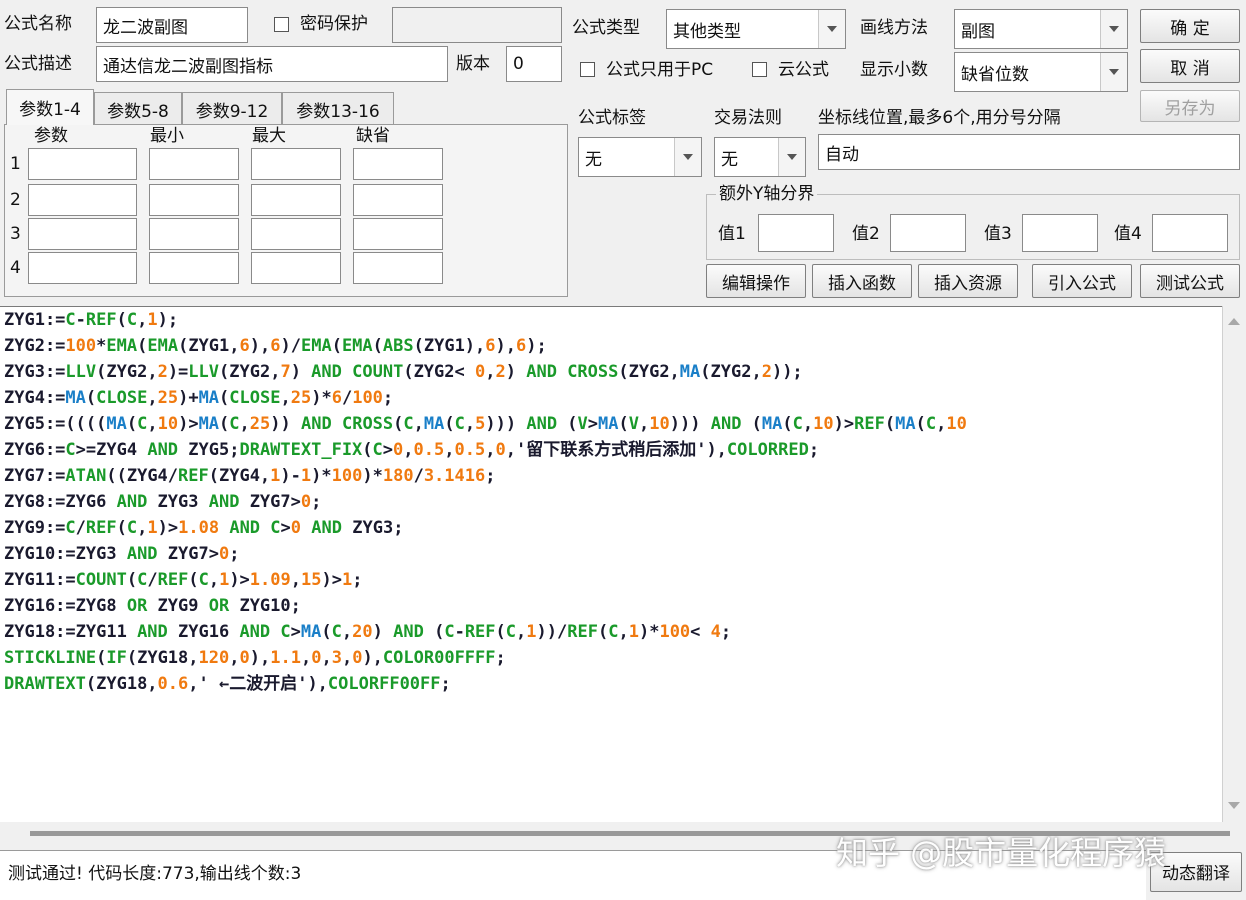 Image resolution: width=1246 pixels, height=900 pixels. Describe the element at coordinates (203, 632) in the screenshot. I see `code-token: ZYG16` at that location.